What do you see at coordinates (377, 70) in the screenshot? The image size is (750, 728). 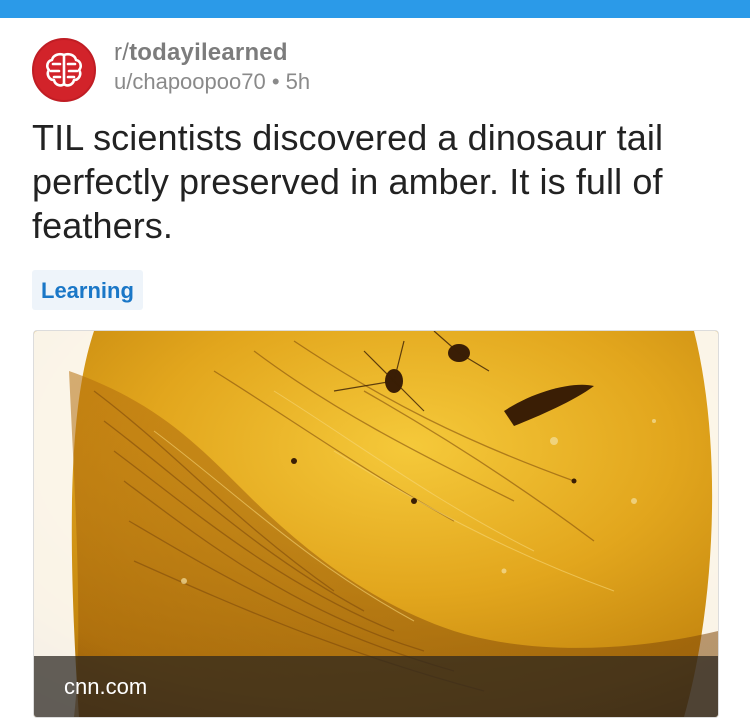 I see `post-header: r/todayilearned u/chapoopoo70 • 5h` at bounding box center [377, 70].